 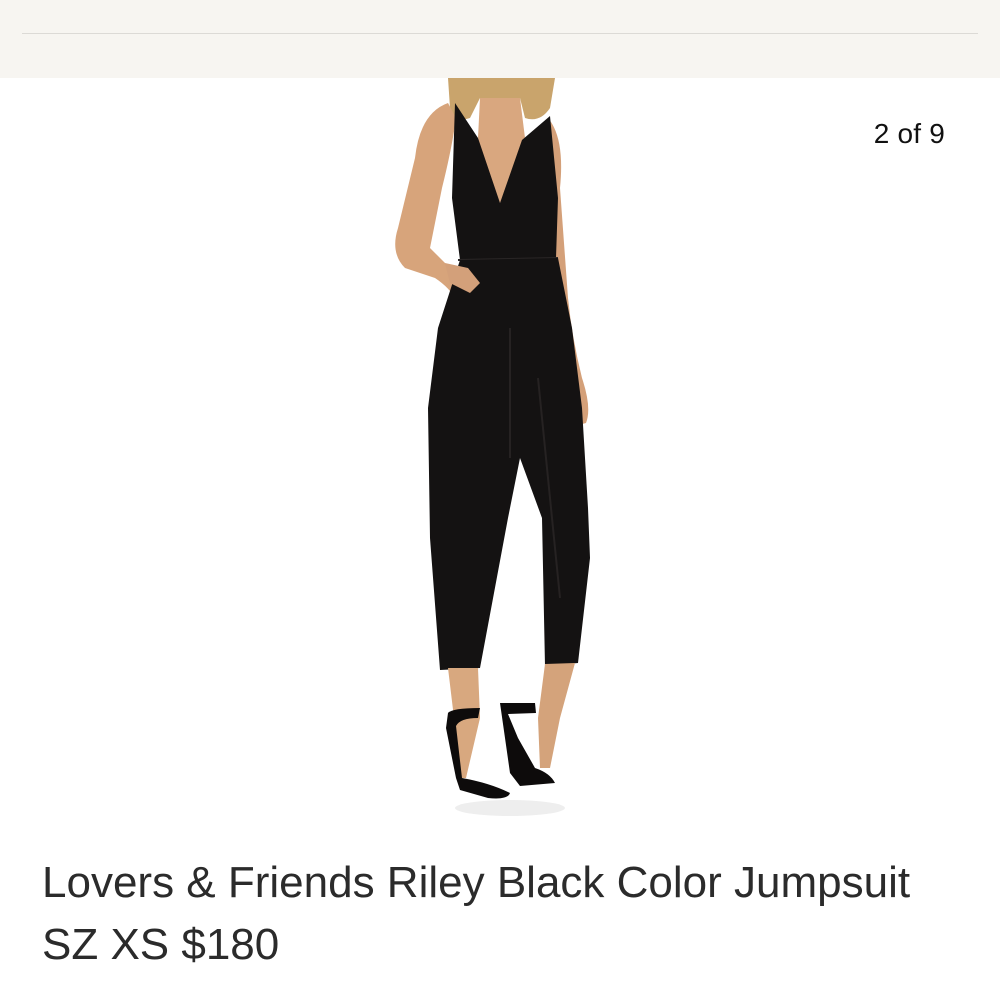 What do you see at coordinates (500, 39) in the screenshot?
I see `top-bar` at bounding box center [500, 39].